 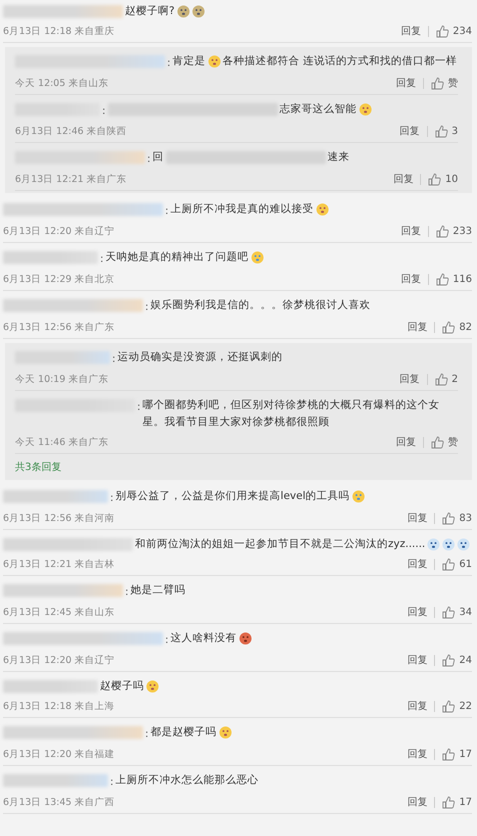 What do you see at coordinates (59, 706) in the screenshot?
I see `comment-meta: 6月13日 12:18 来自上海` at bounding box center [59, 706].